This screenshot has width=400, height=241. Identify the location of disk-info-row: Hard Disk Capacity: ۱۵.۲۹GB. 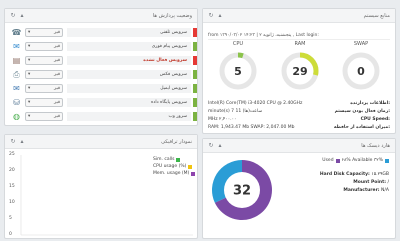
(354, 174).